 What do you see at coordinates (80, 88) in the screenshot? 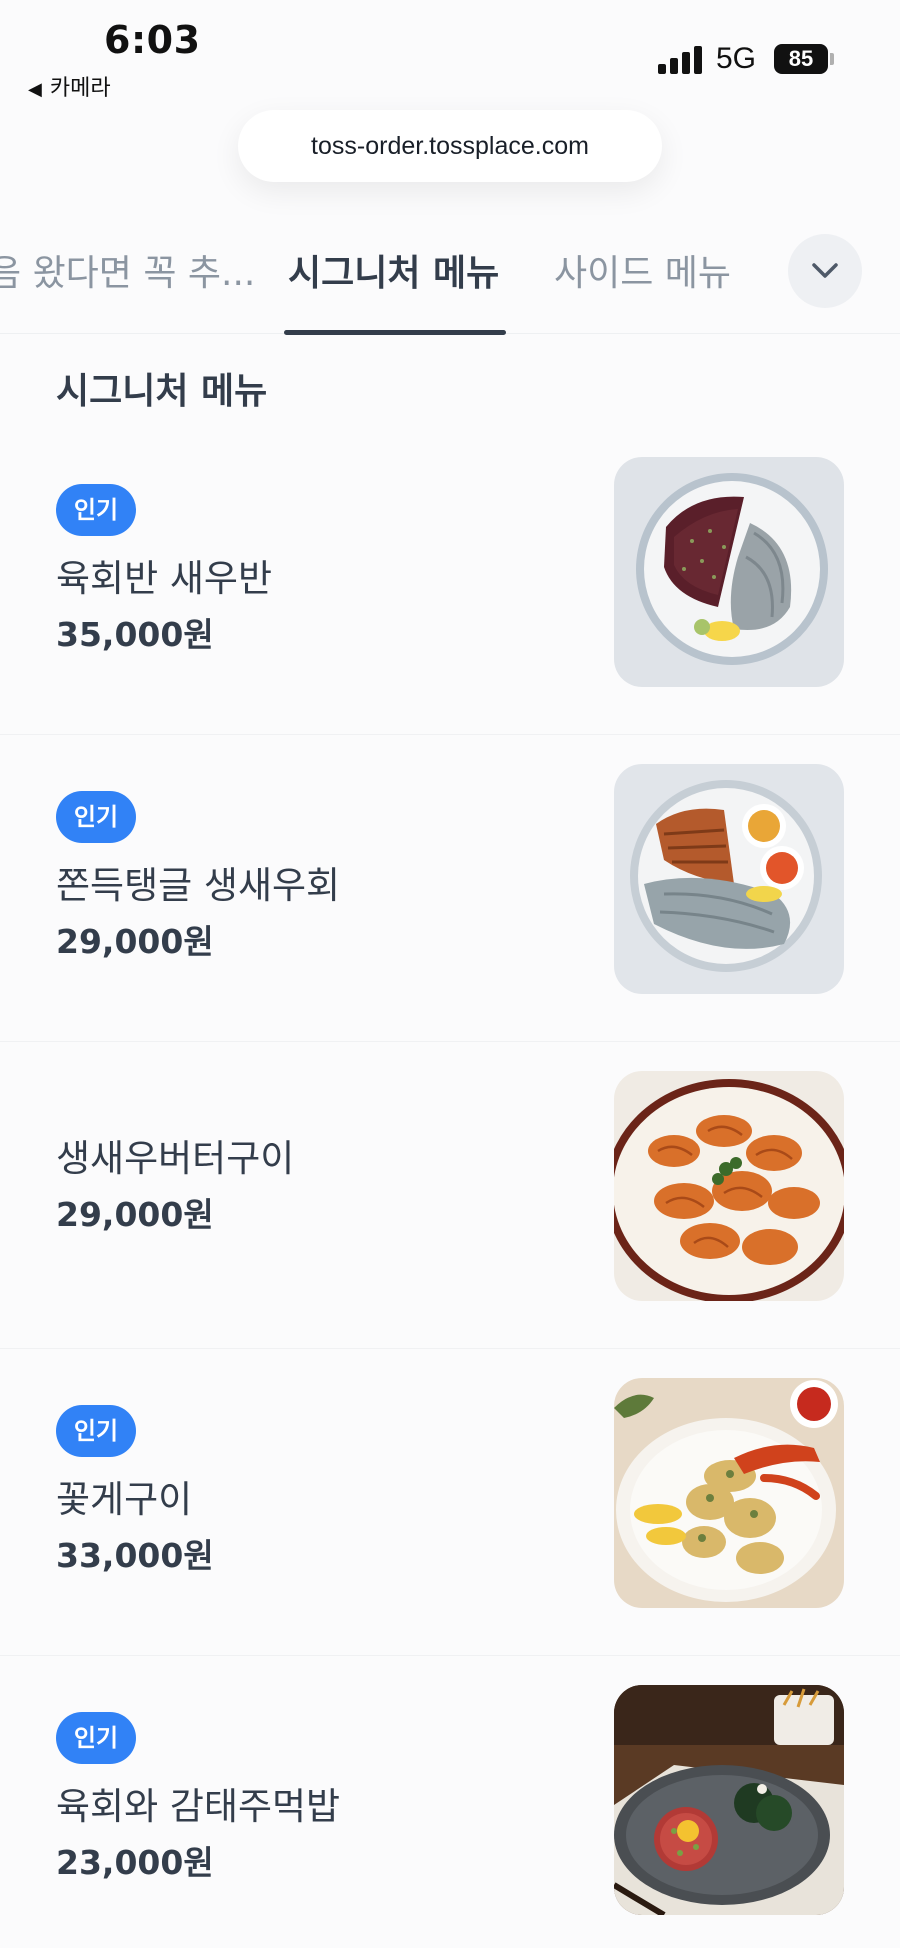
I see `back-label: 카메라` at bounding box center [80, 88].